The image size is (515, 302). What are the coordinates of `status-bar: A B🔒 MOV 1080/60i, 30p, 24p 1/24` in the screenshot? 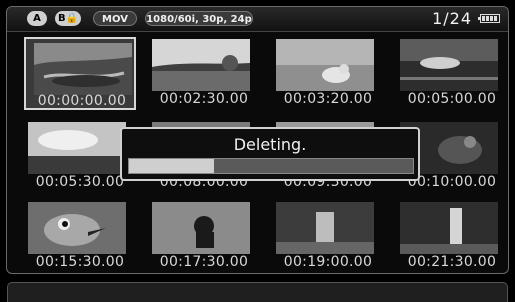 It's located at (257, 19).